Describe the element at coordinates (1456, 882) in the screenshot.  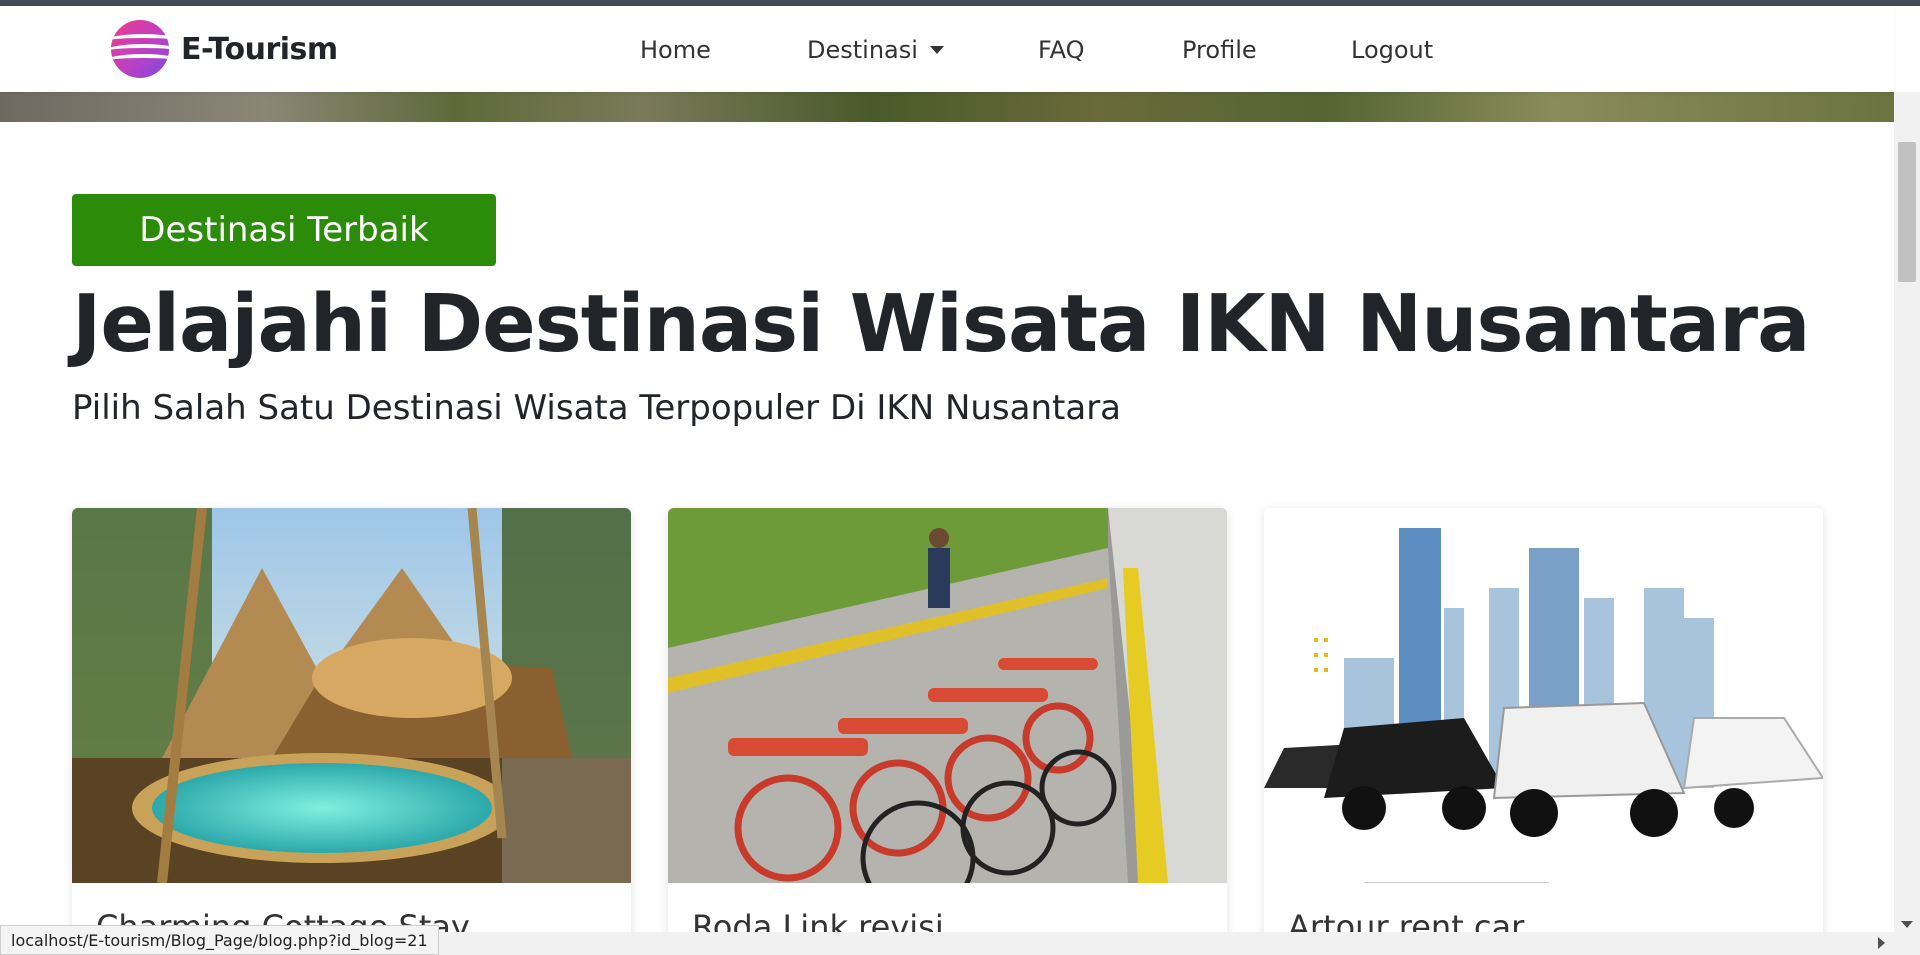
I see `divider` at that location.